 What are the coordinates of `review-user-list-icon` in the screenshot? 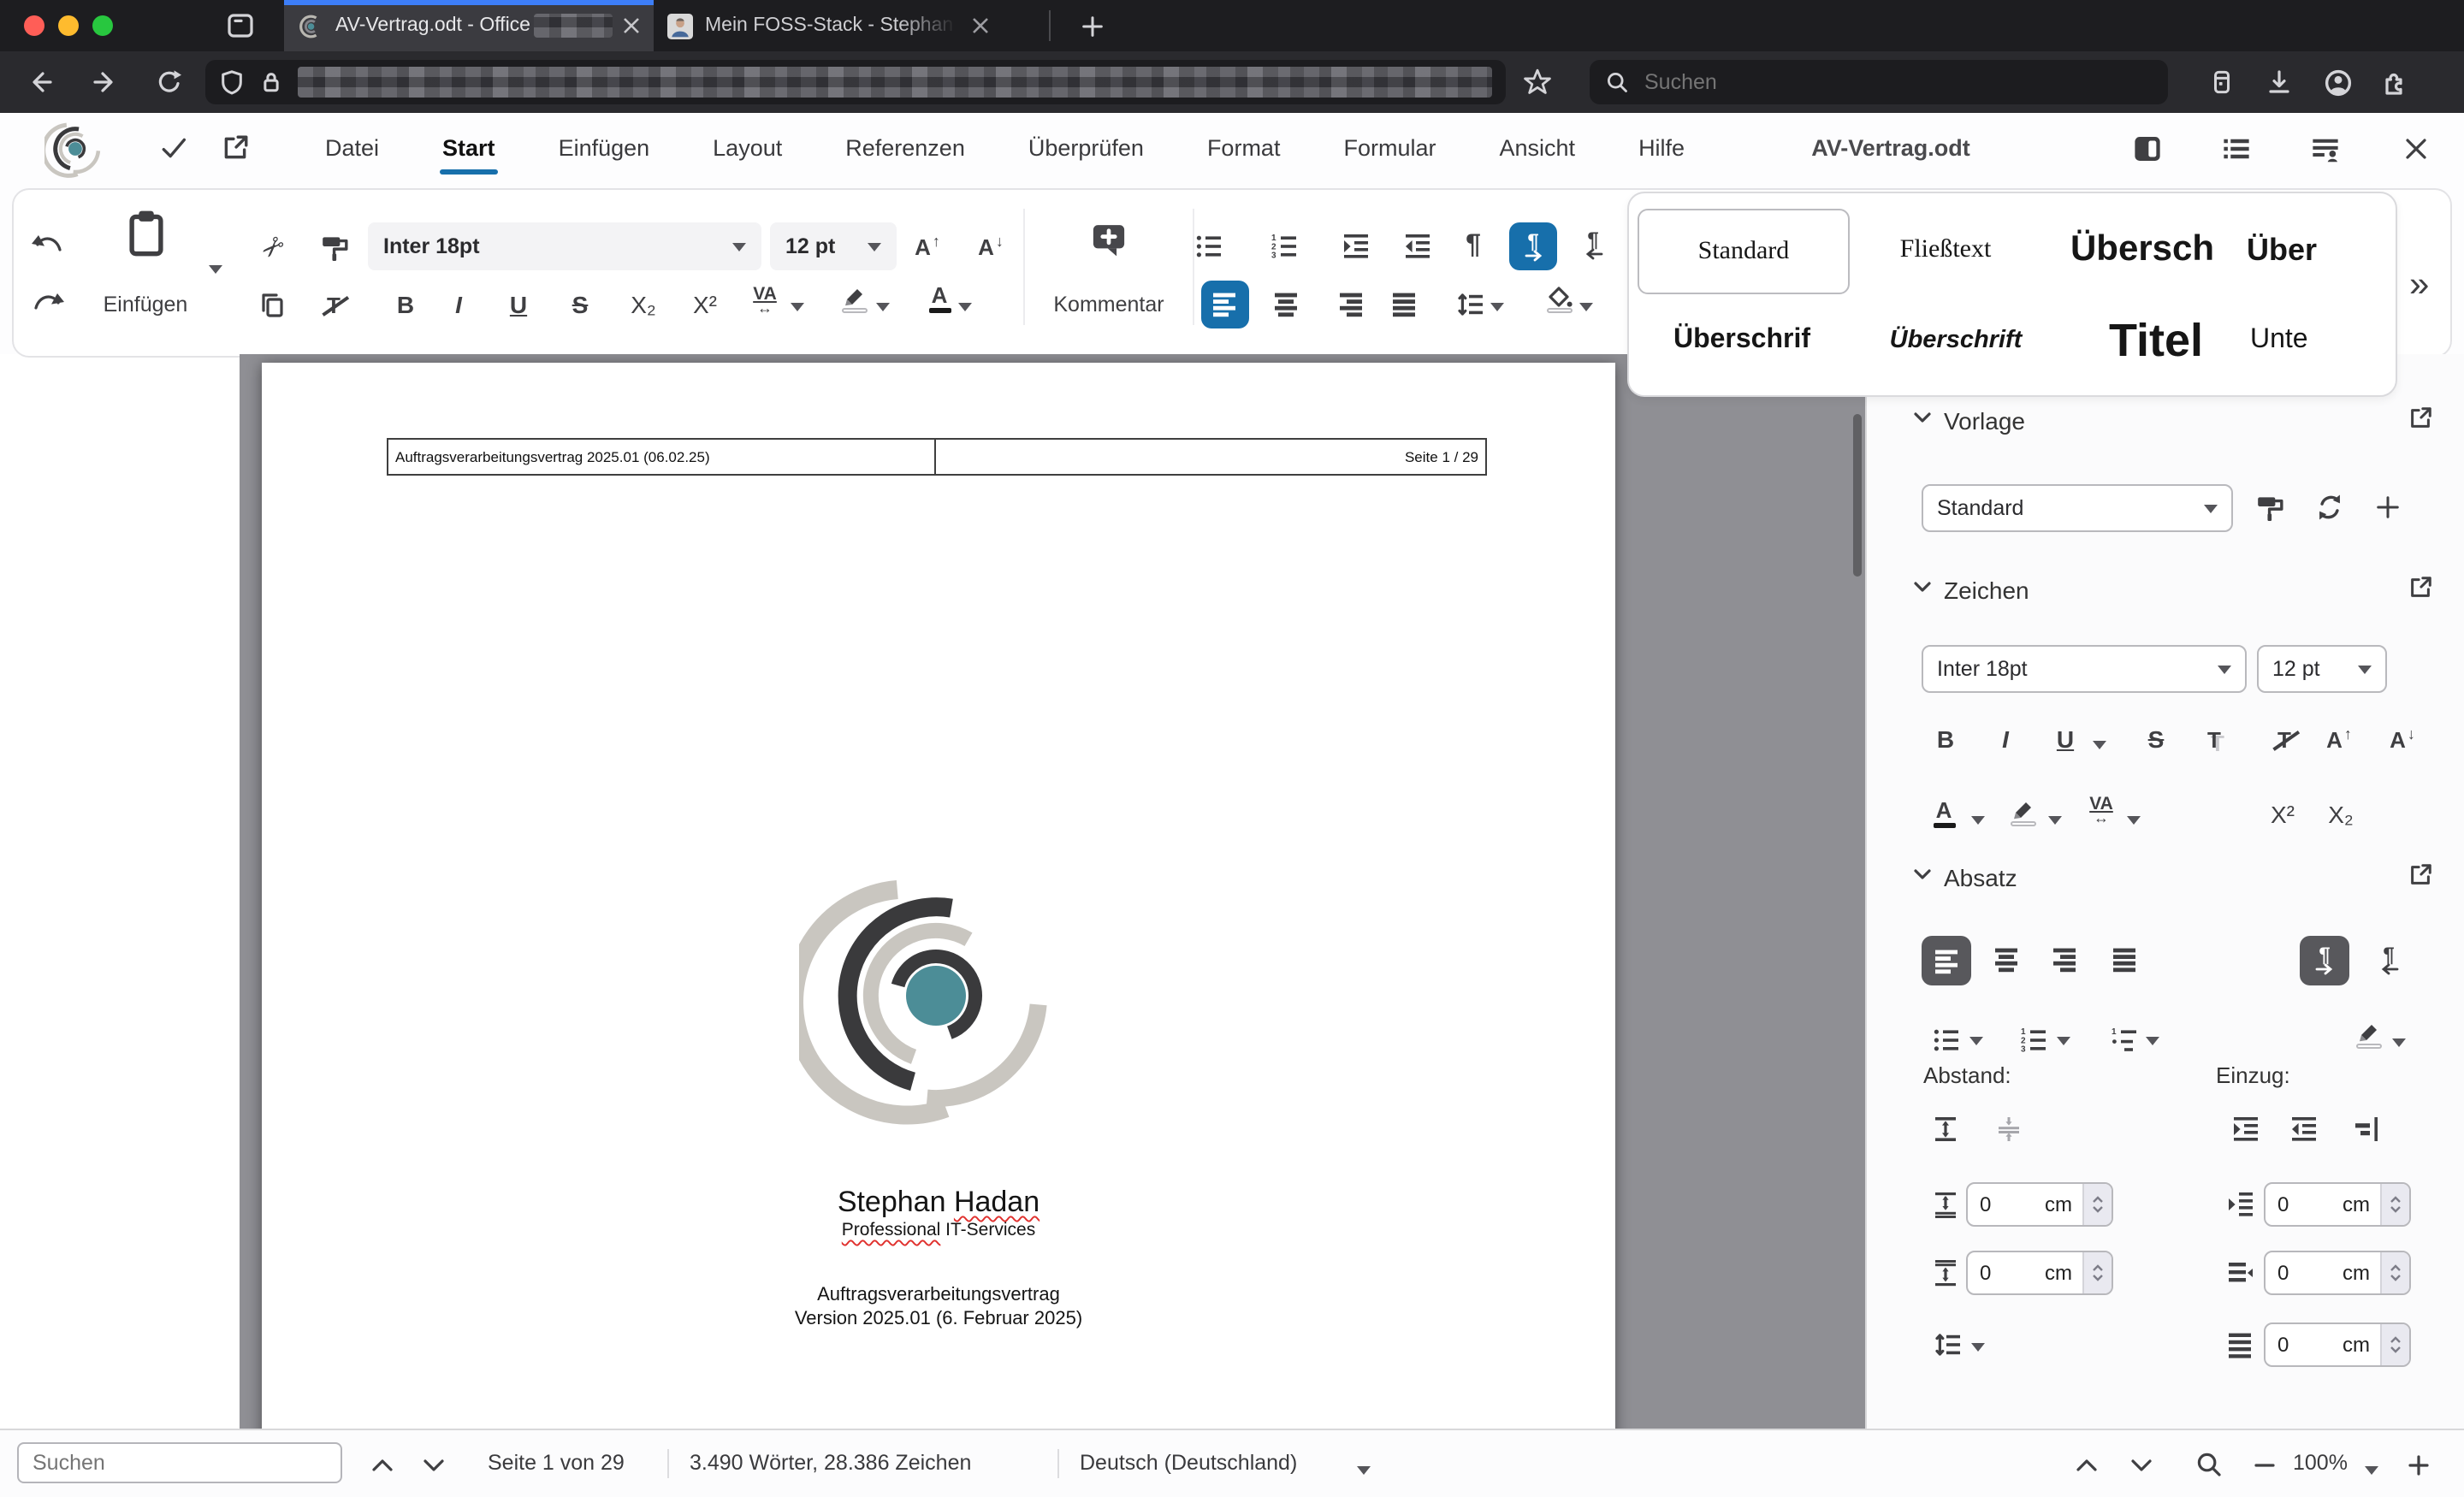 It's located at (2325, 148).